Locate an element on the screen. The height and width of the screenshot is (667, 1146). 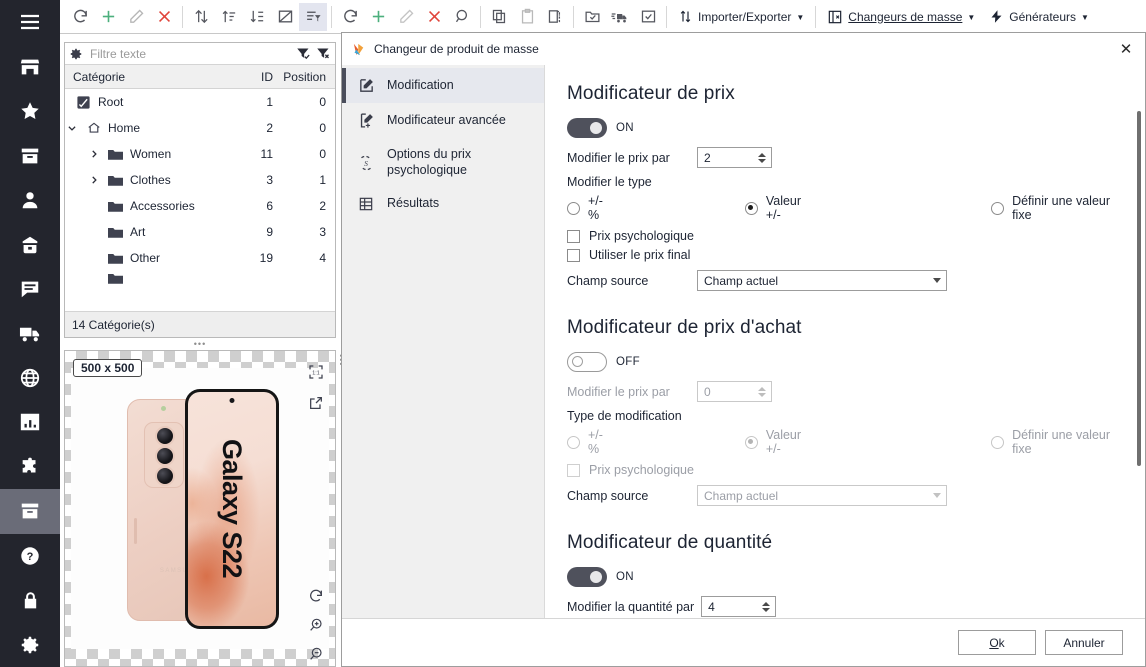
duplicate-icon is located at coordinates (555, 17).